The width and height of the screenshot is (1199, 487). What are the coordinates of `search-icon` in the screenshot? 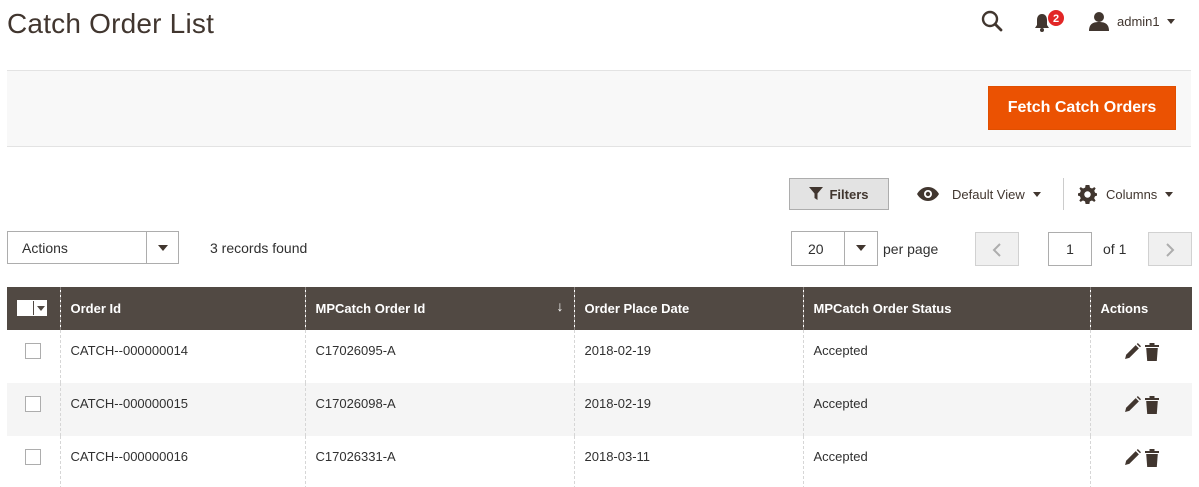 It's located at (992, 21).